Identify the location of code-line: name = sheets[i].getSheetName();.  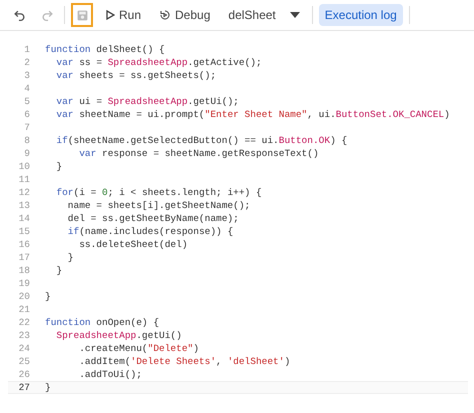
(158, 205).